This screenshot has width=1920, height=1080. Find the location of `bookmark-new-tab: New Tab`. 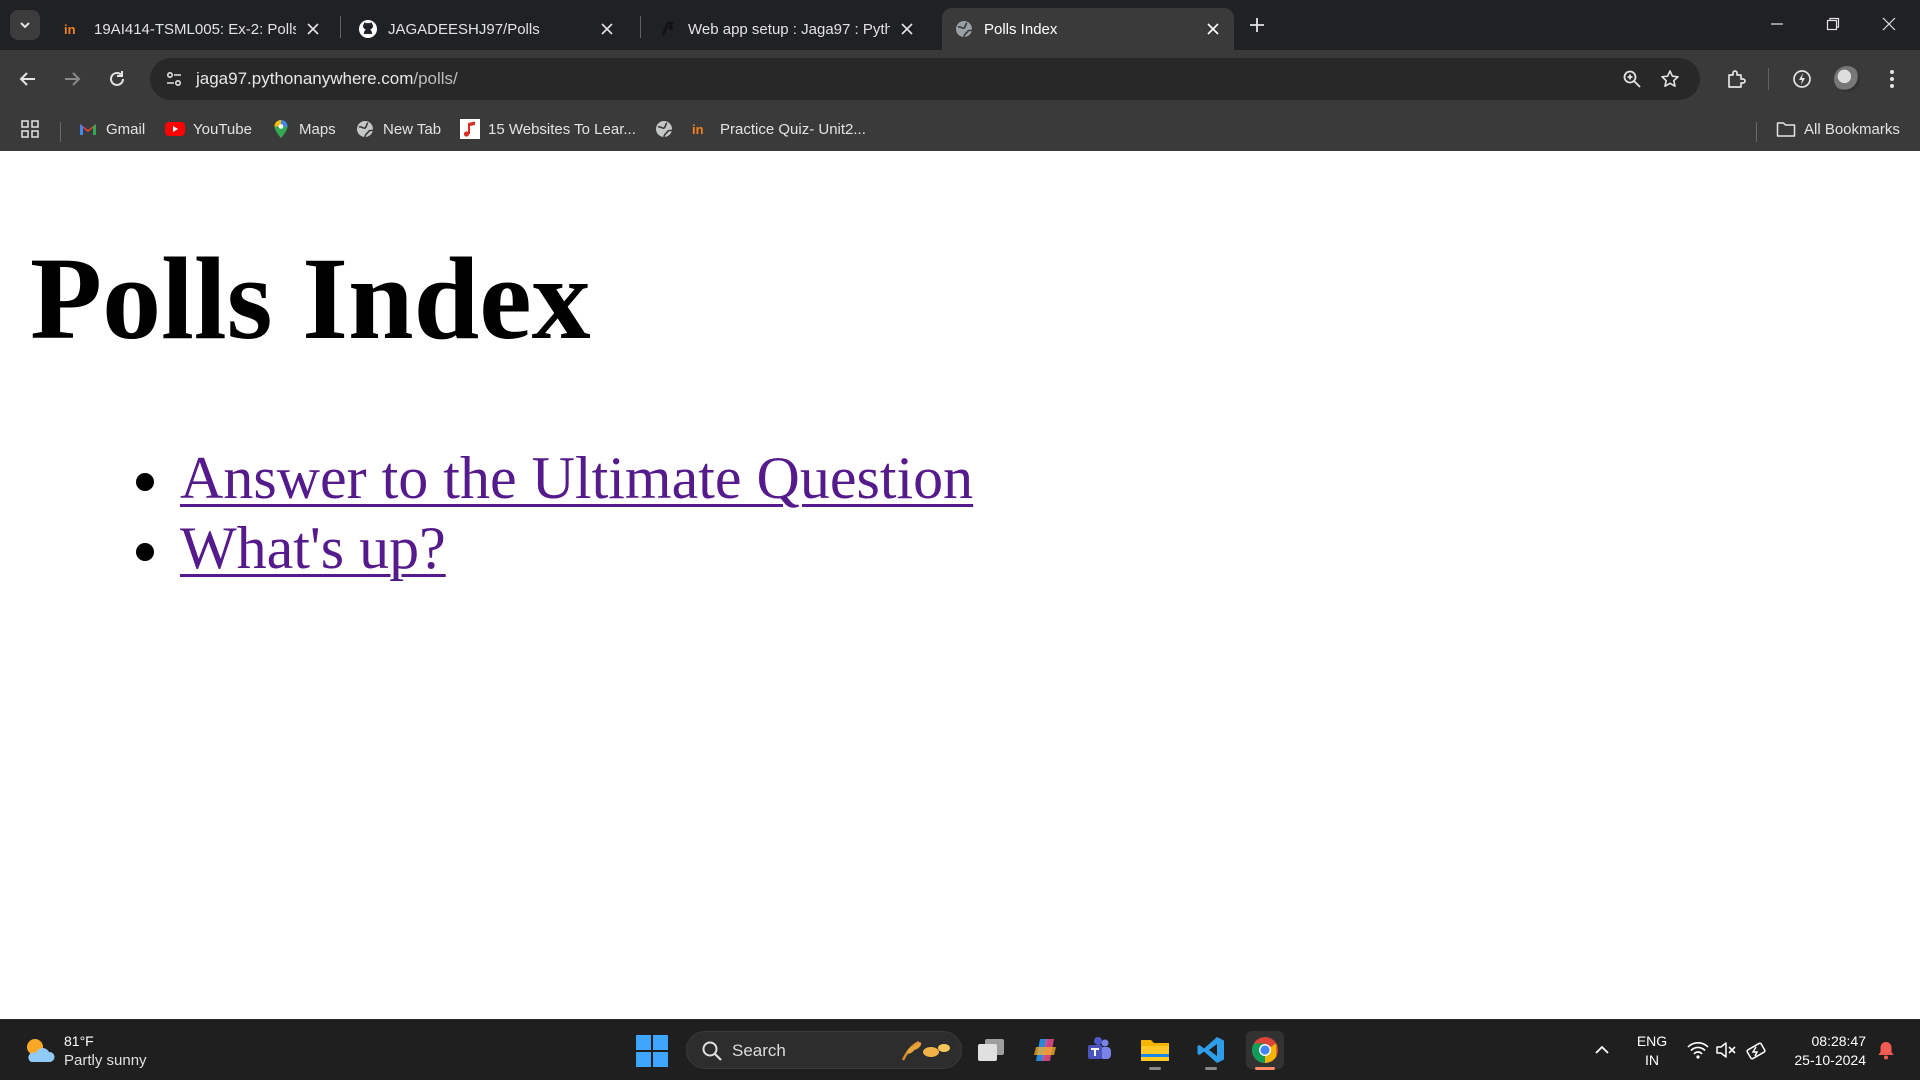

bookmark-new-tab: New Tab is located at coordinates (398, 129).